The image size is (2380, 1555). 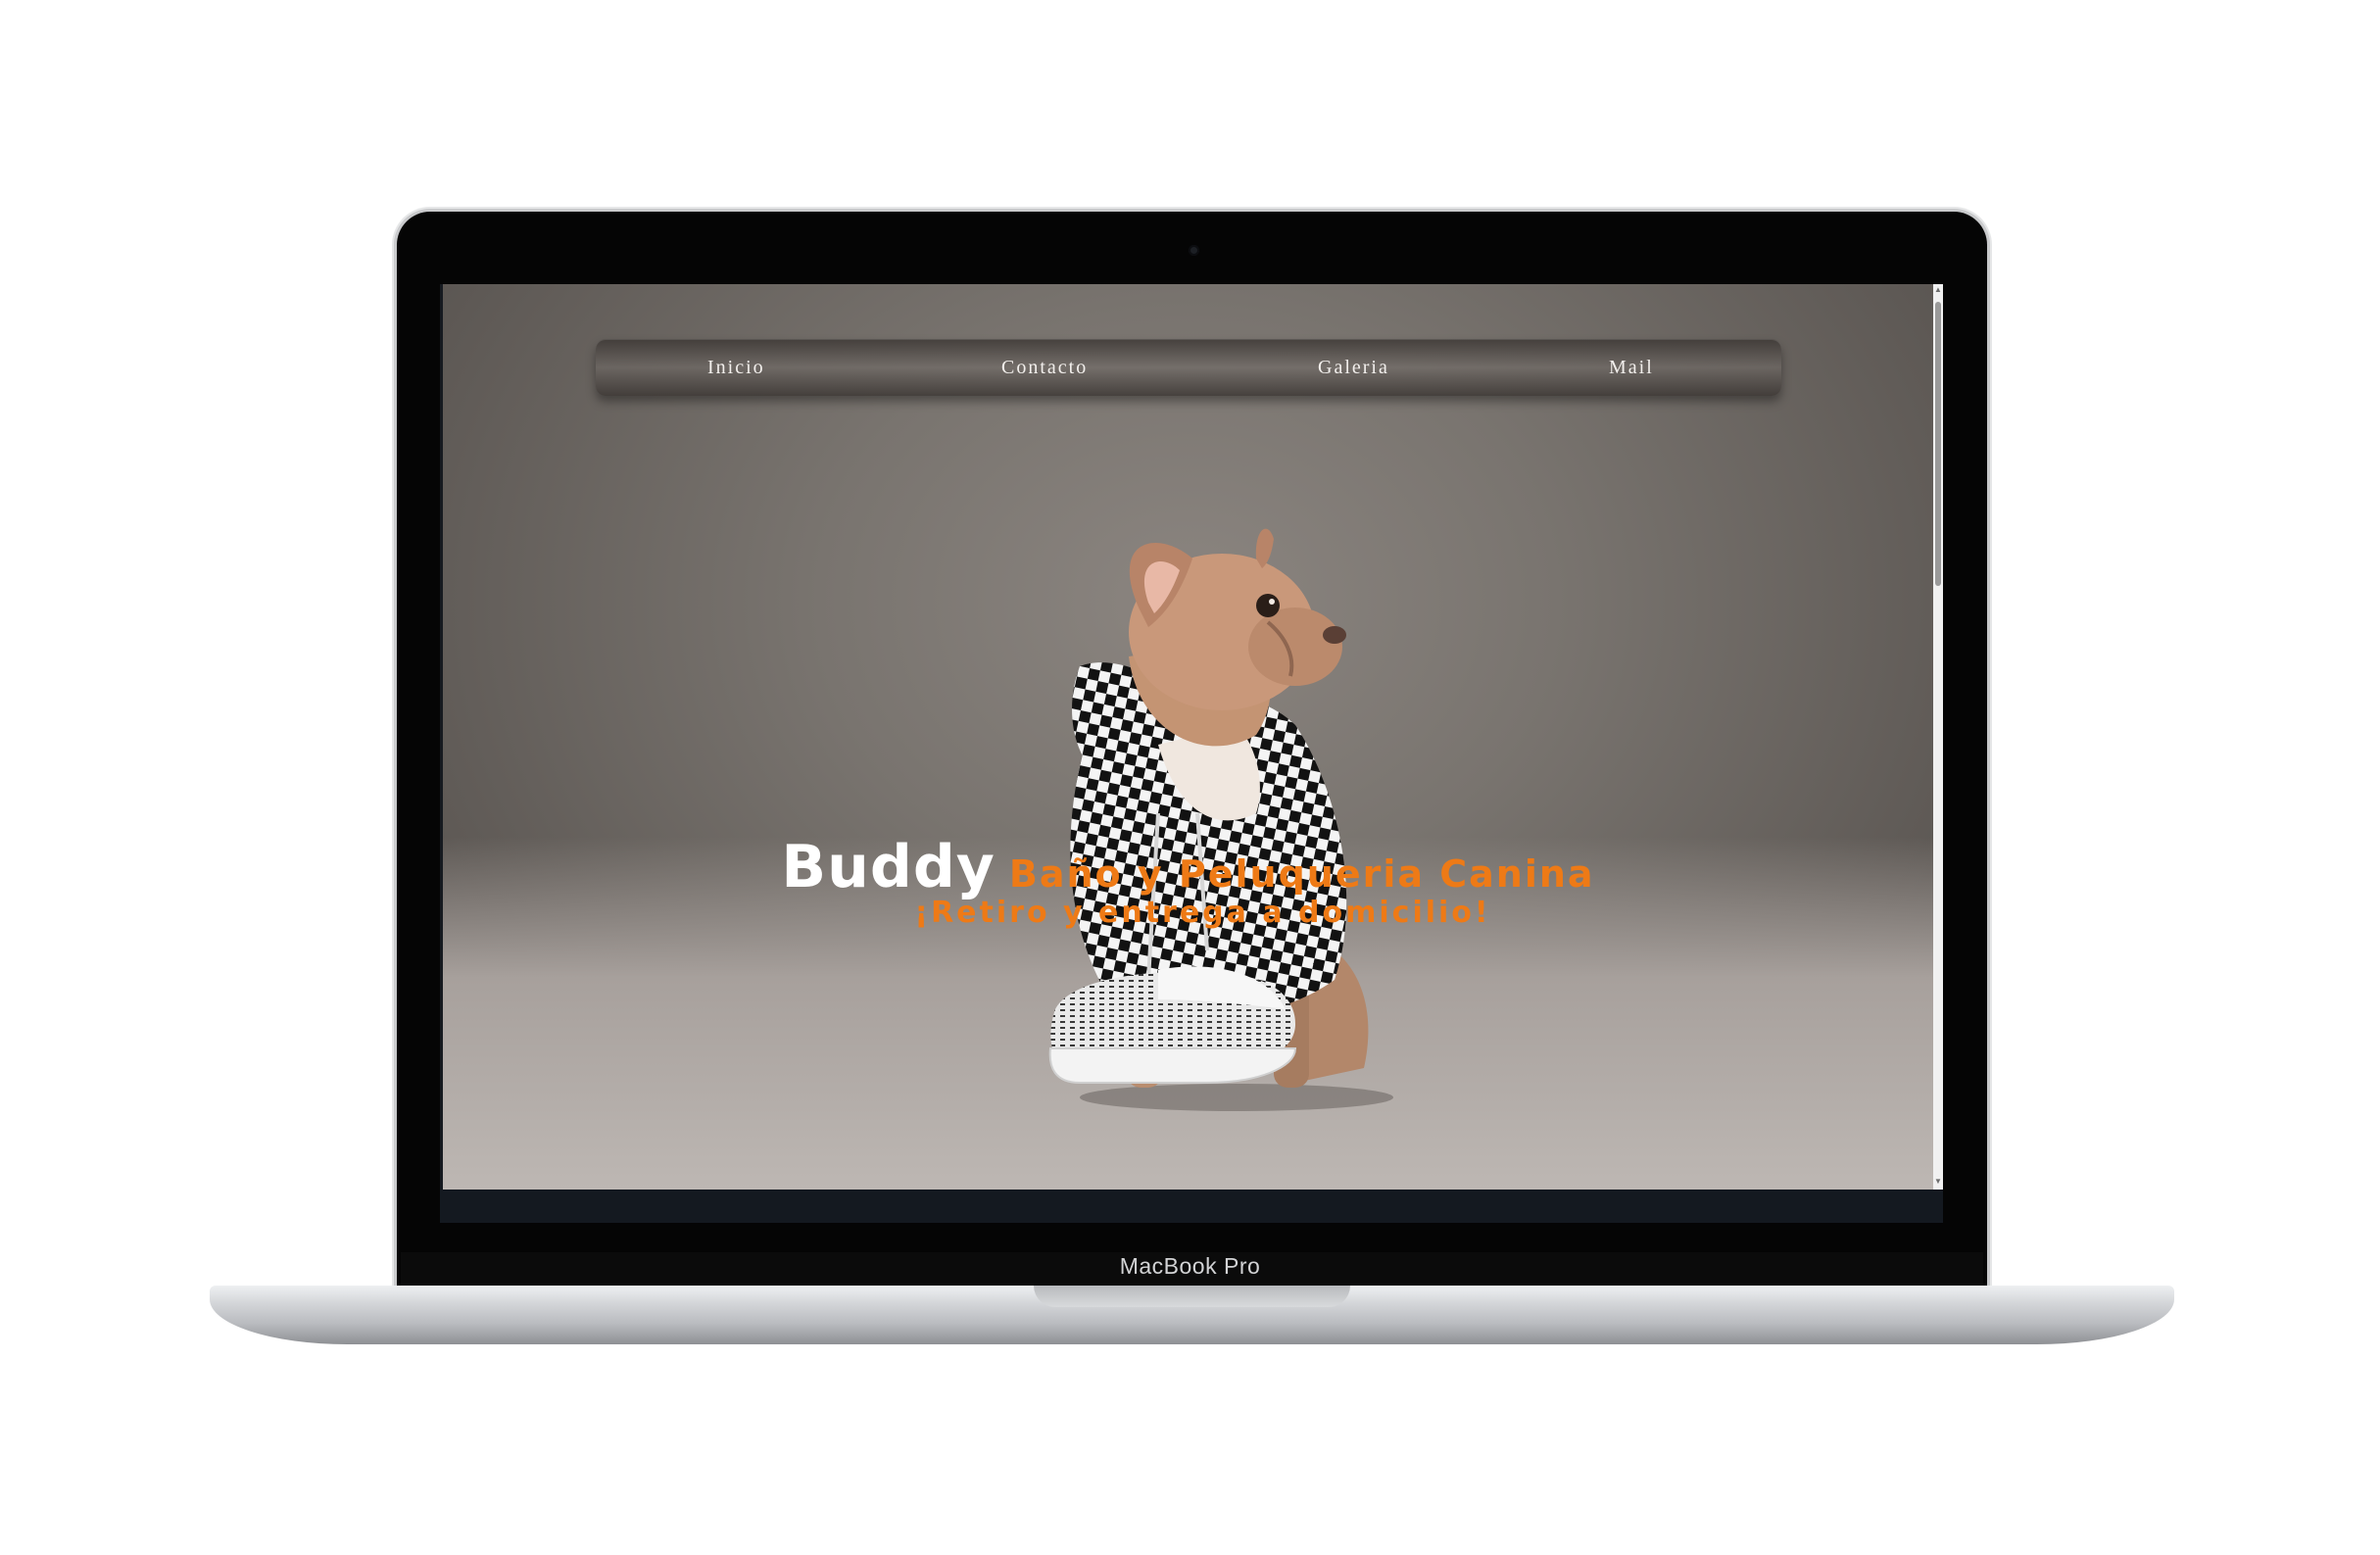 What do you see at coordinates (1192, 1296) in the screenshot?
I see `laptop-notch` at bounding box center [1192, 1296].